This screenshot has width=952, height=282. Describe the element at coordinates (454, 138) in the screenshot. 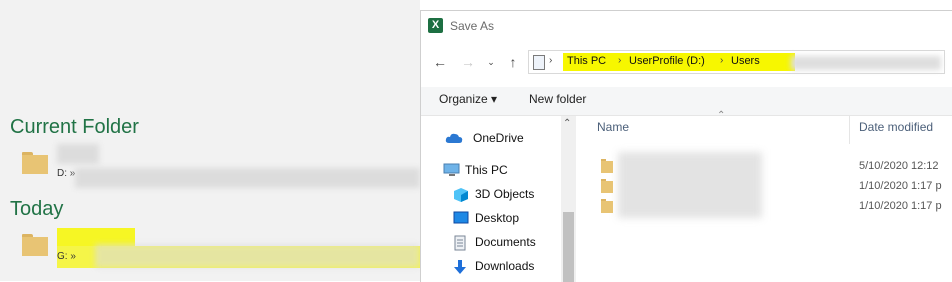

I see `onedrive-icon` at that location.